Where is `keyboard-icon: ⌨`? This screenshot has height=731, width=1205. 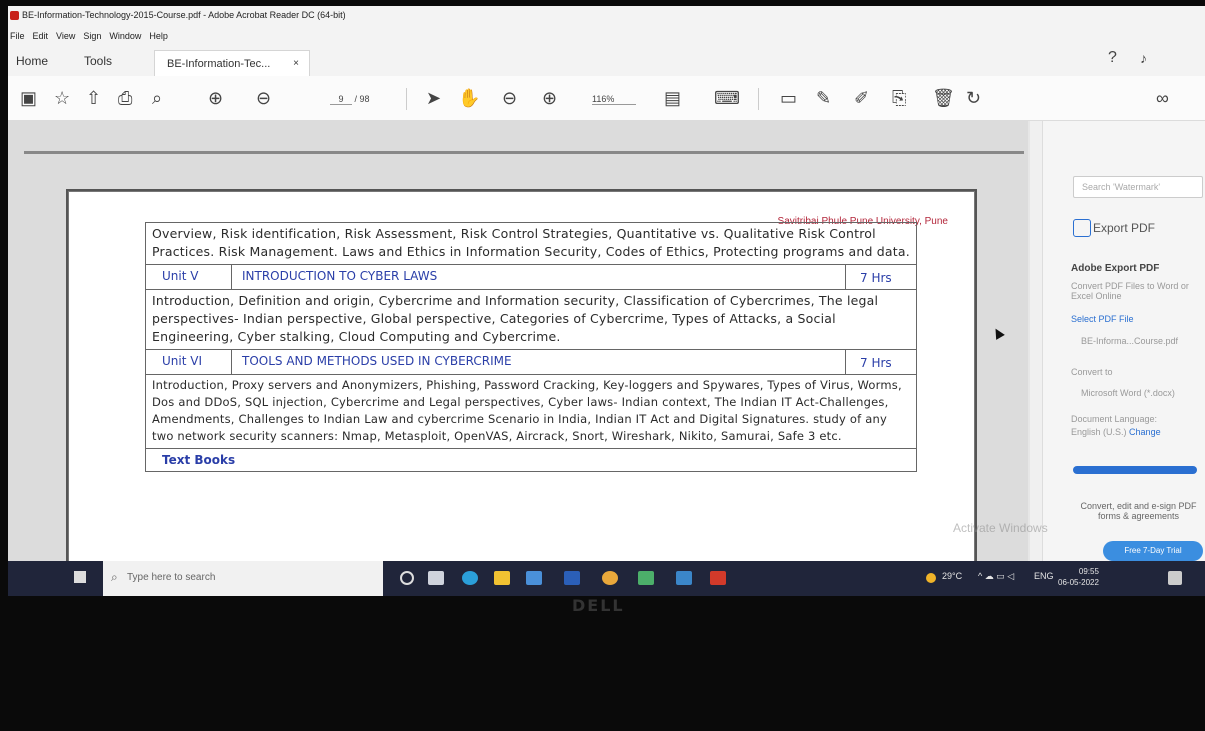
keyboard-icon: ⌨ is located at coordinates (727, 98).